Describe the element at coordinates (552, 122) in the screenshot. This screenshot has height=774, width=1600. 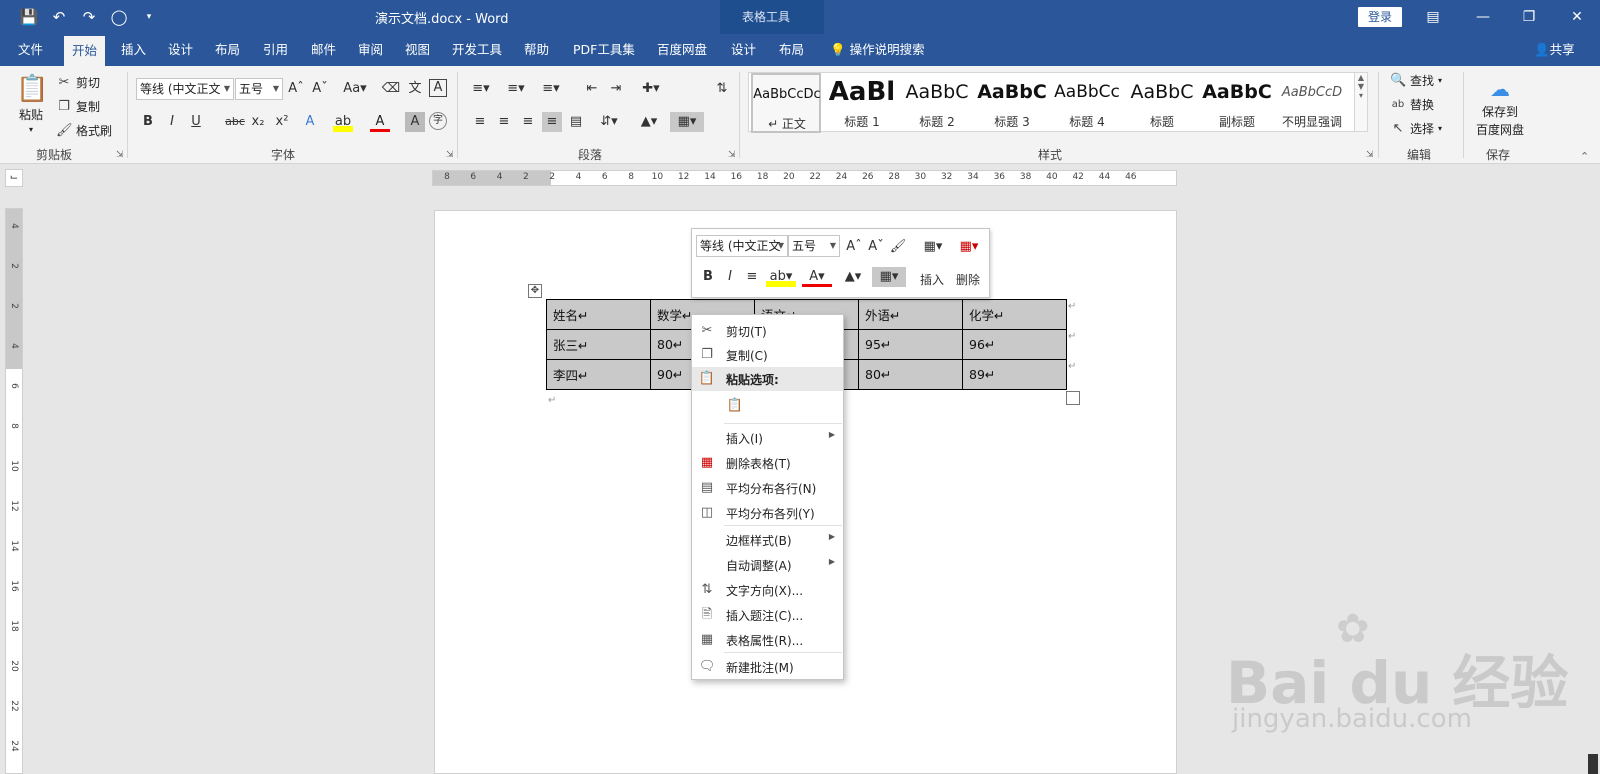
I see `justify-icon: ≡` at that location.